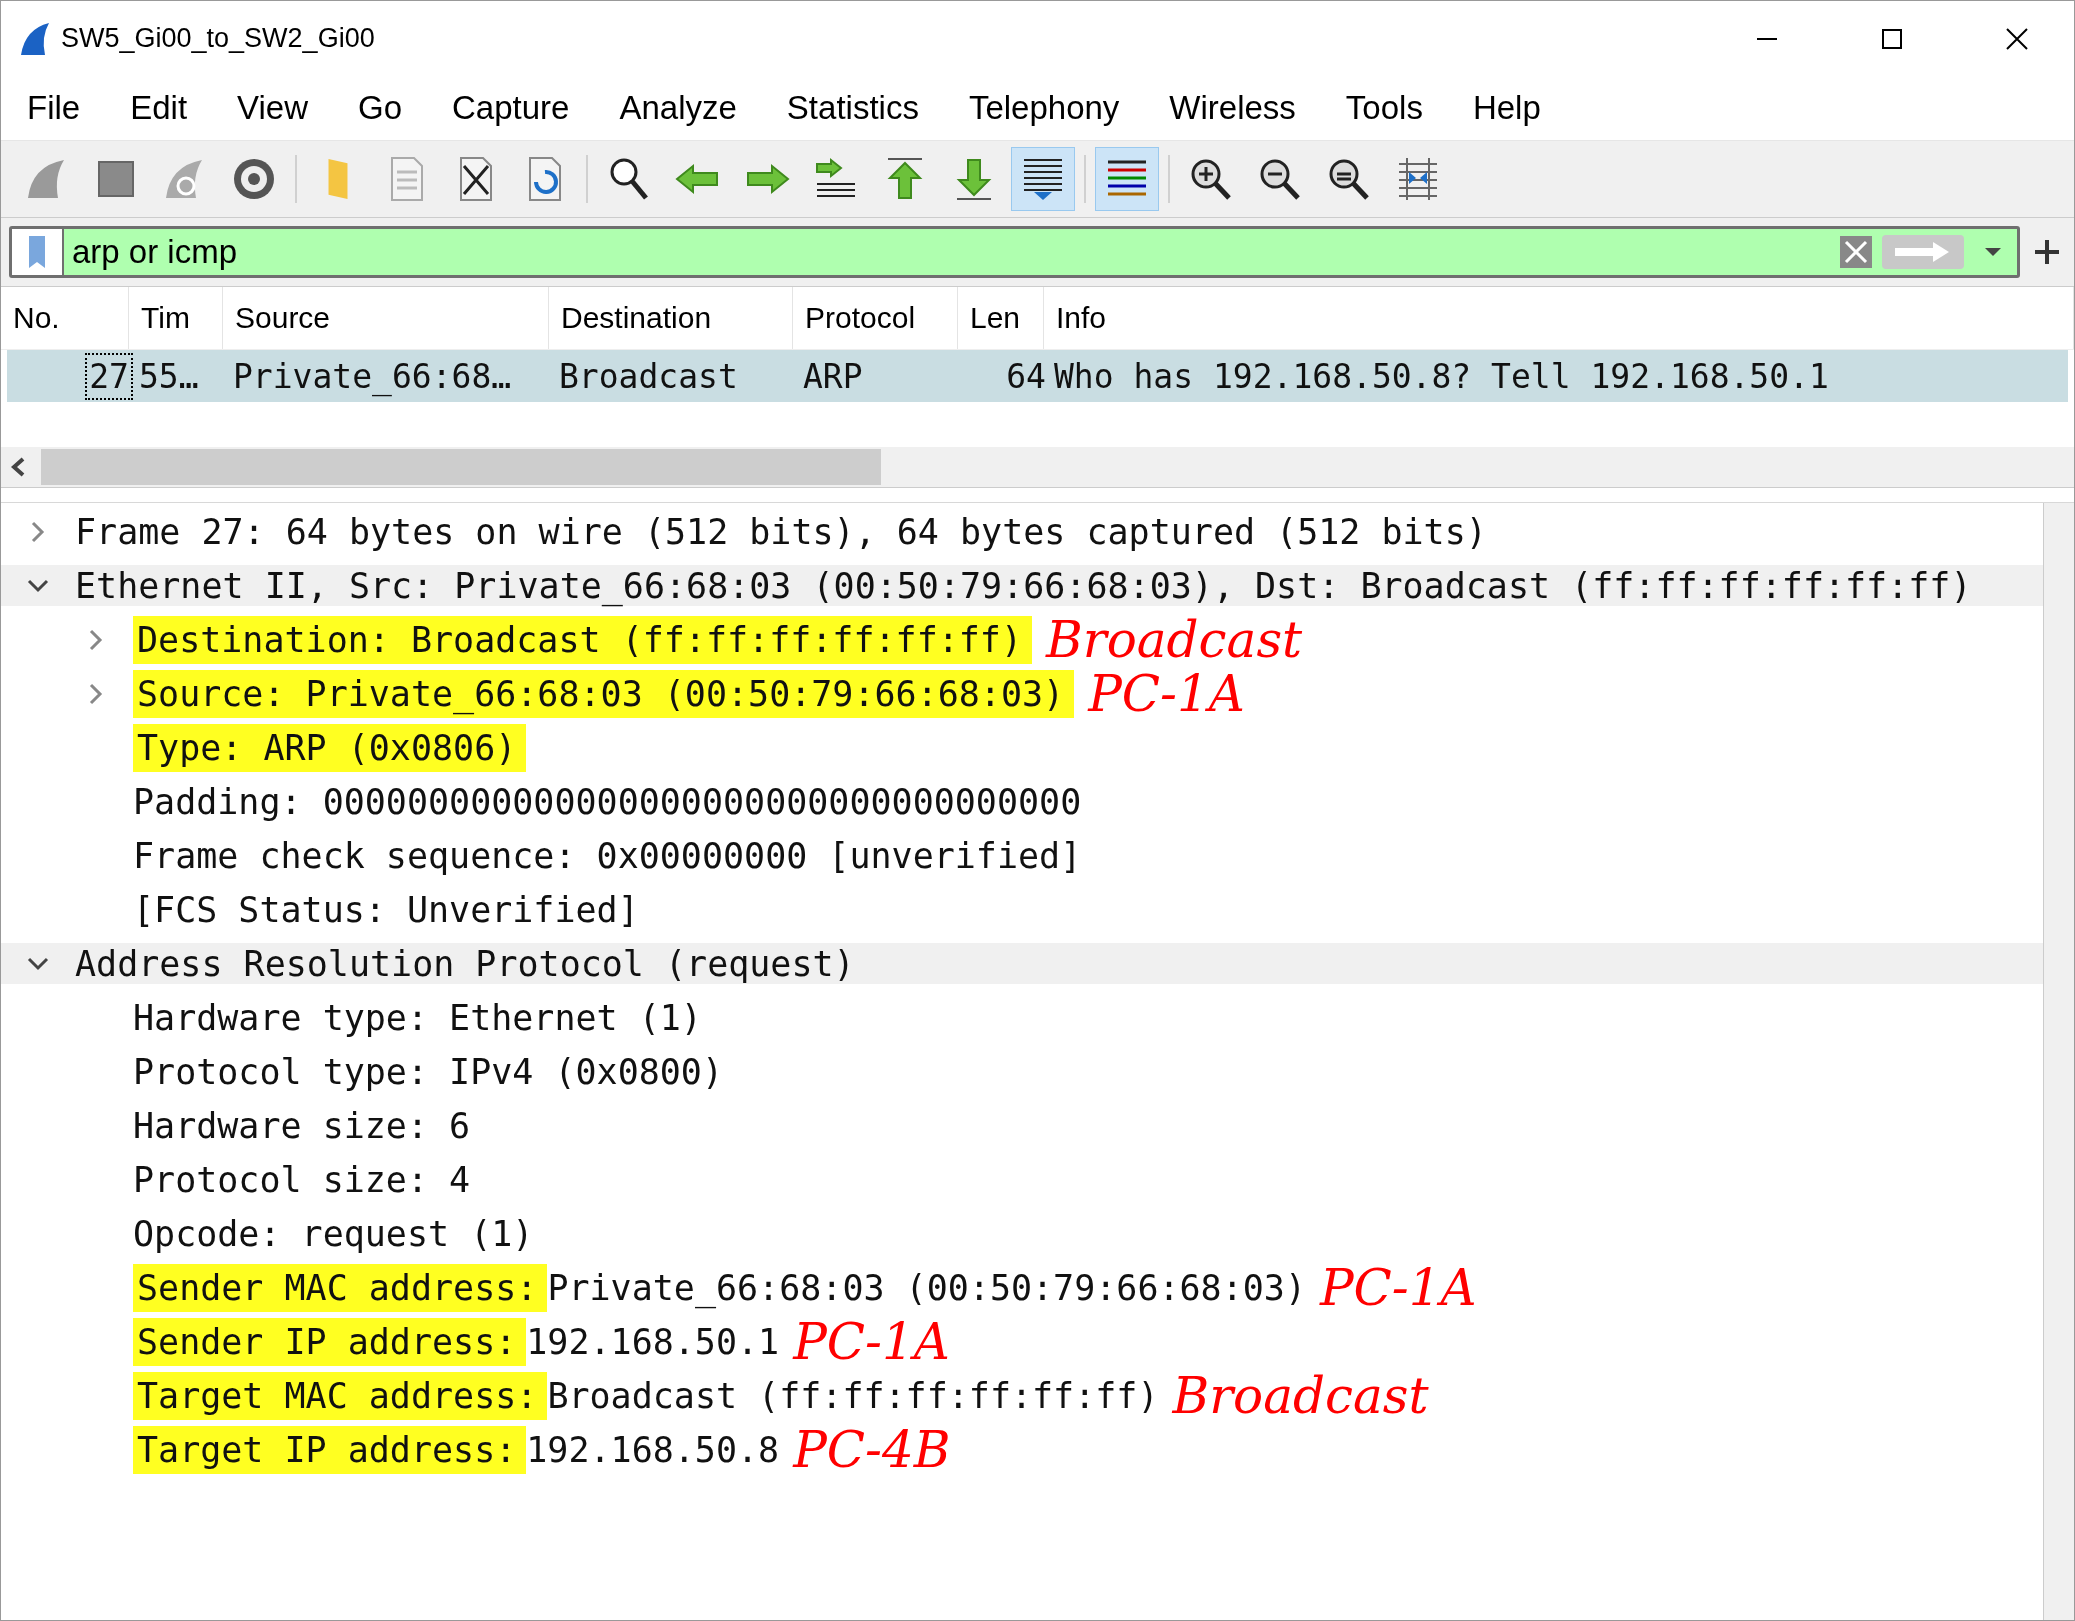 The height and width of the screenshot is (1621, 2075). Describe the element at coordinates (853, 1395) in the screenshot. I see `tree-item: Broadcast (ff:ff:ff:ff:ff:ff)` at that location.